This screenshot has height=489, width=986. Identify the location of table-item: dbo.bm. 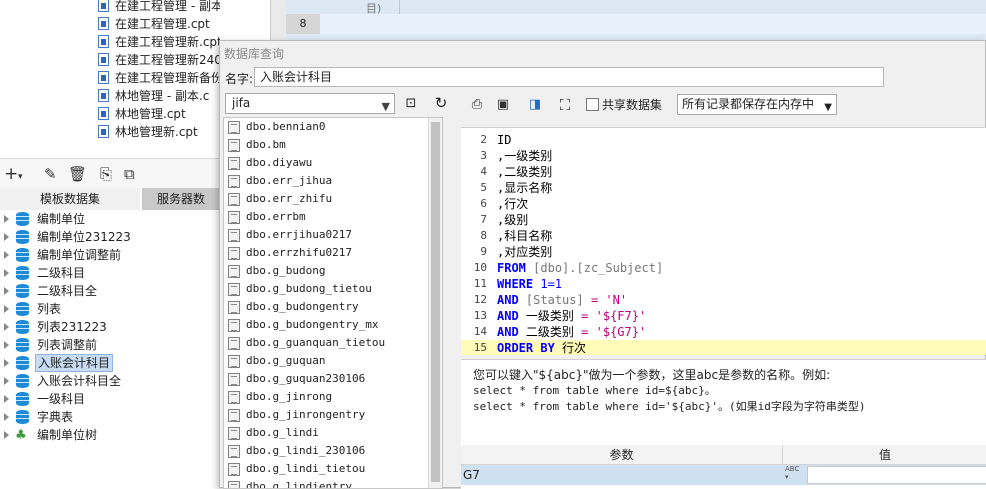
(326, 145).